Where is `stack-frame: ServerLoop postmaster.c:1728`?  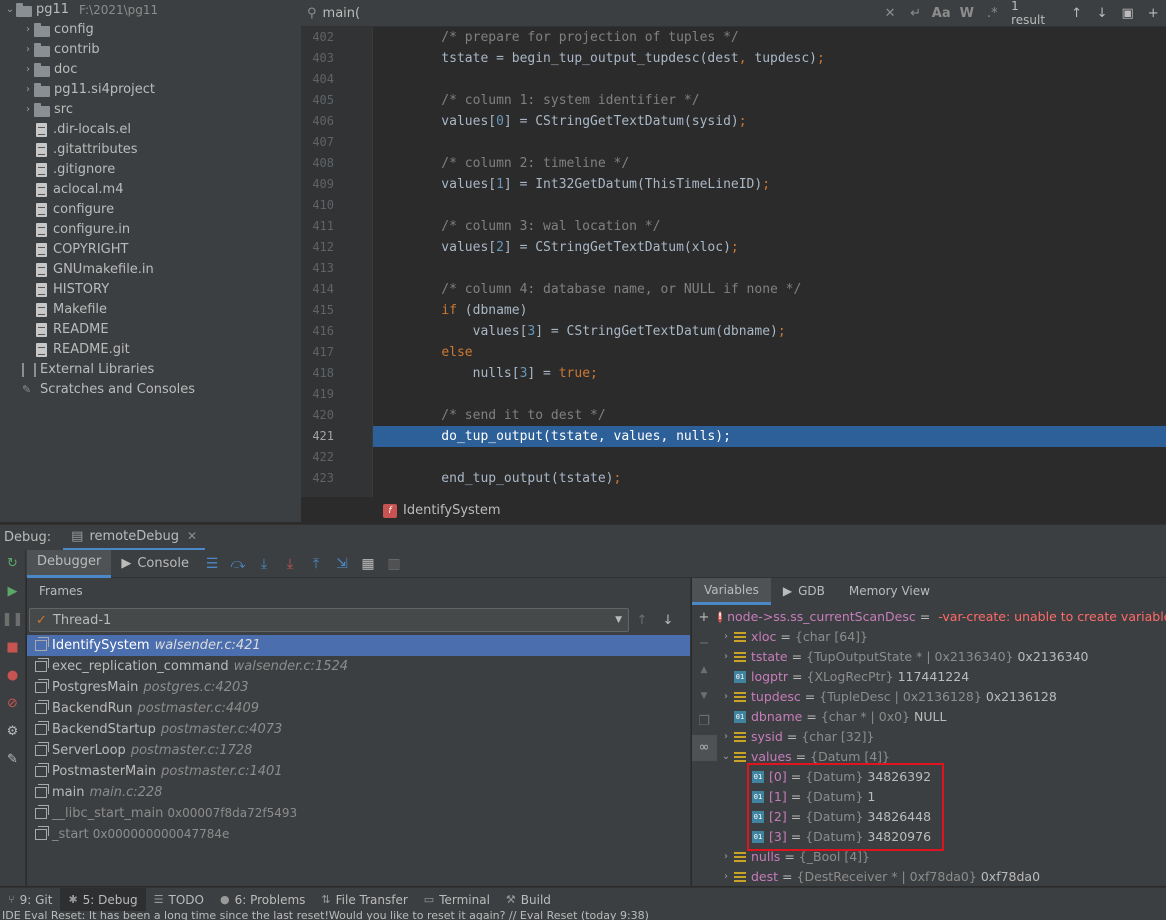 stack-frame: ServerLoop postmaster.c:1728 is located at coordinates (358, 750).